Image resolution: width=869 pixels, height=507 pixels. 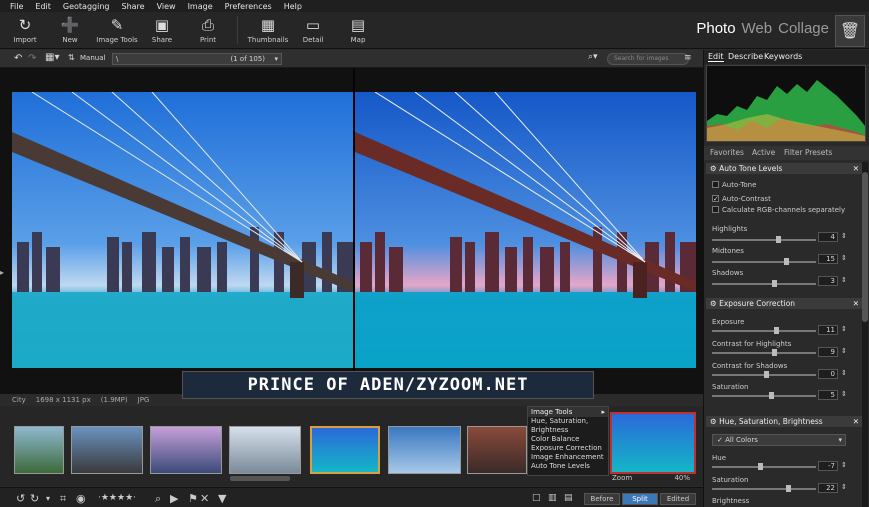 I want to click on highlights-value: 4, so click(x=828, y=237).